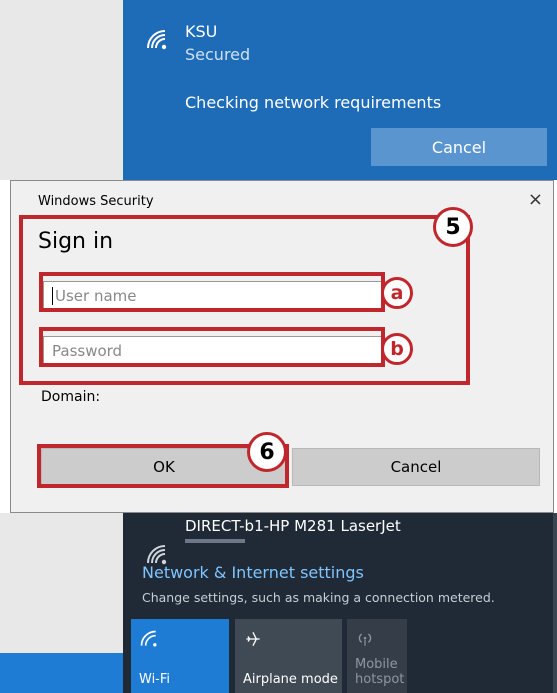  I want to click on hotspot-icon, so click(365, 639).